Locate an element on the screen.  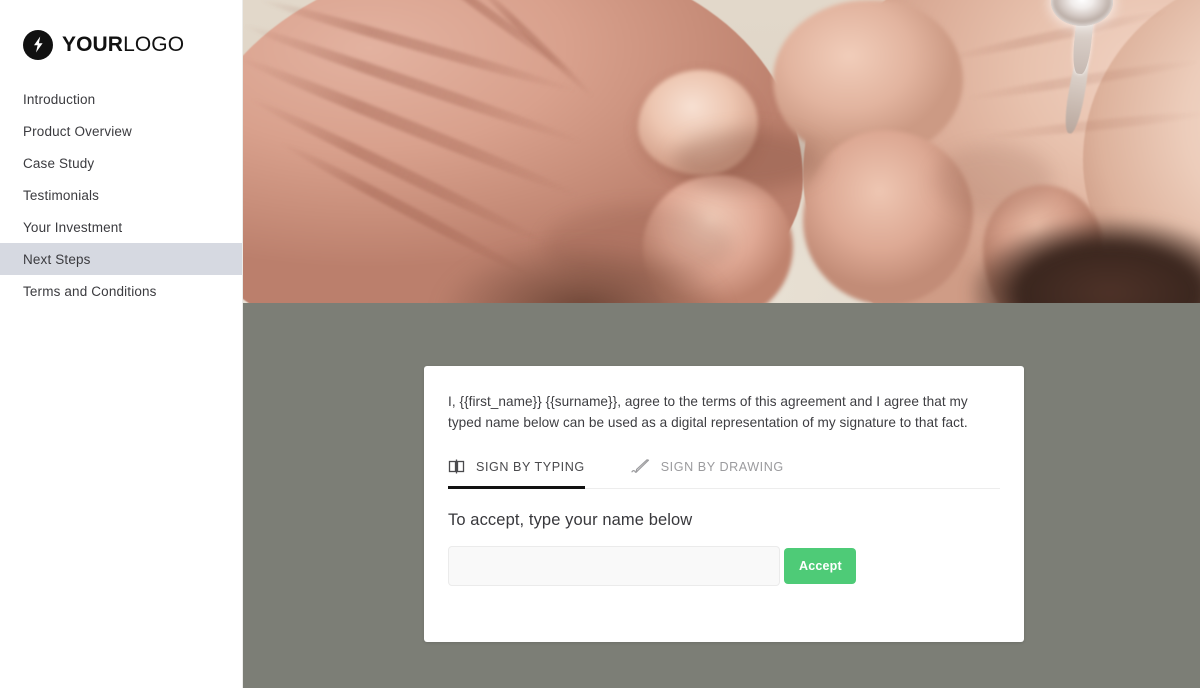
signature-tabs: SIGN BY TYPING SIGN BY DRAWING is located at coordinates (724, 472).